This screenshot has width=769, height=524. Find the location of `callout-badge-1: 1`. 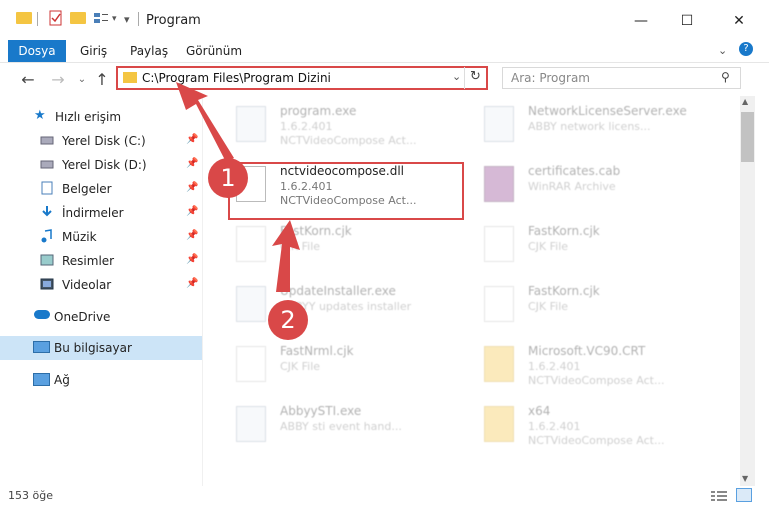

callout-badge-1: 1 is located at coordinates (228, 178).